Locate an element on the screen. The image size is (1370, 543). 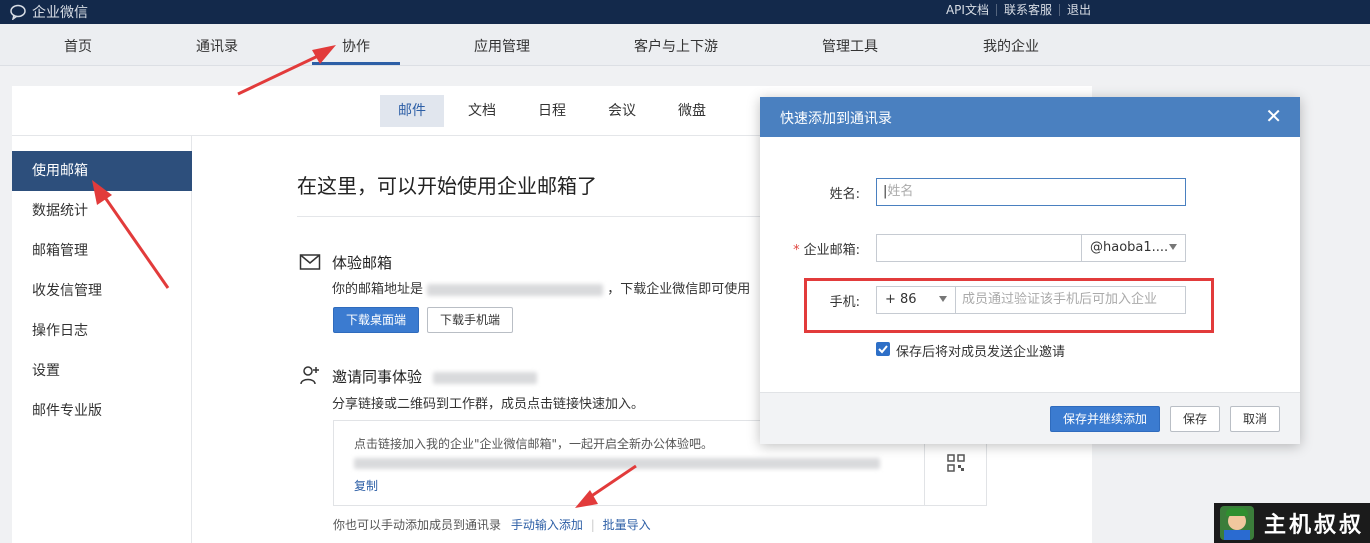
api-docs-link: API文档 is located at coordinates (967, 10).